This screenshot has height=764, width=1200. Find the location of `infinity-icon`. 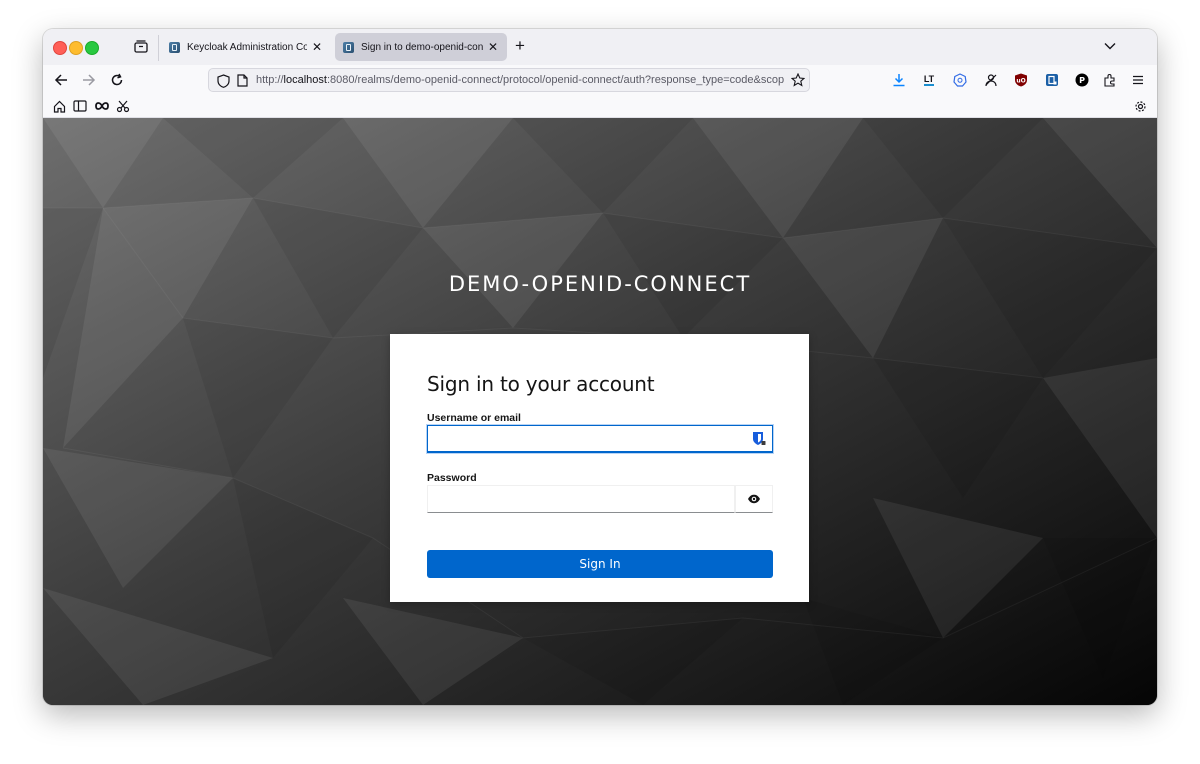

infinity-icon is located at coordinates (102, 106).